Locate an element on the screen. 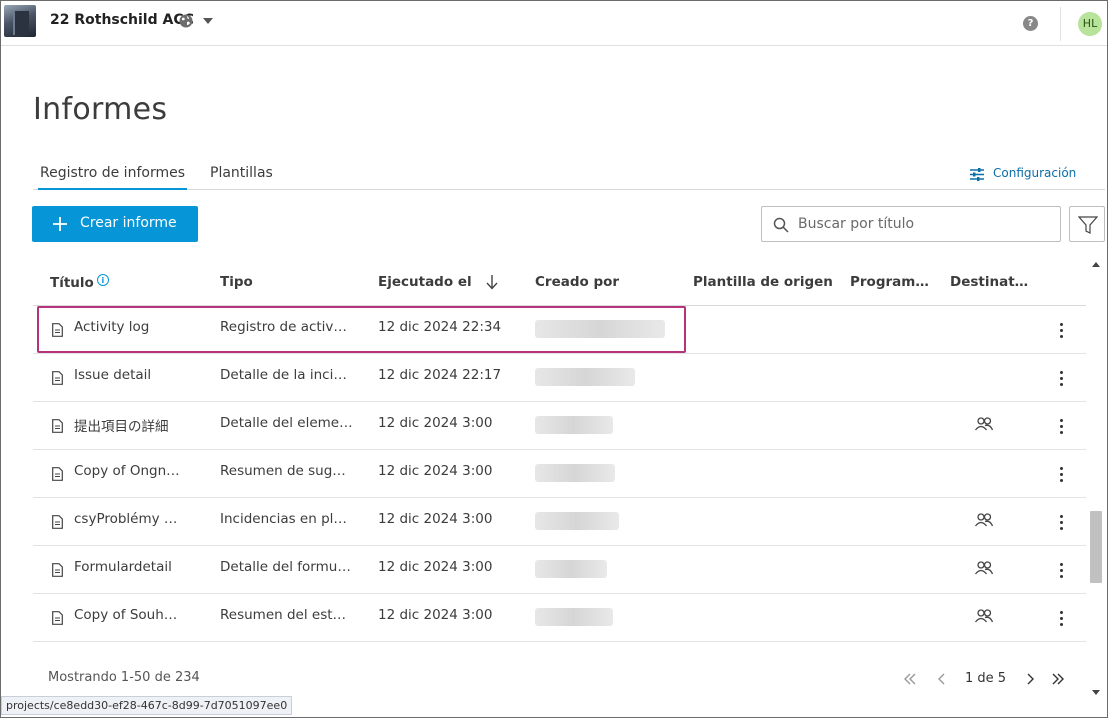 The image size is (1108, 718). results-count: Mostrando 1-50 de 234 is located at coordinates (124, 677).